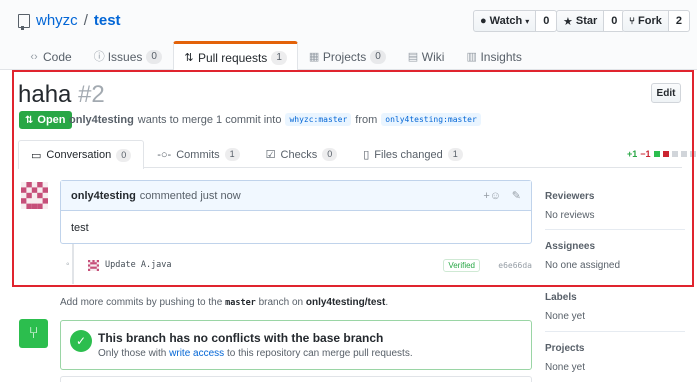  Describe the element at coordinates (515, 265) in the screenshot. I see `commit-sha-link: e6e66da` at that location.